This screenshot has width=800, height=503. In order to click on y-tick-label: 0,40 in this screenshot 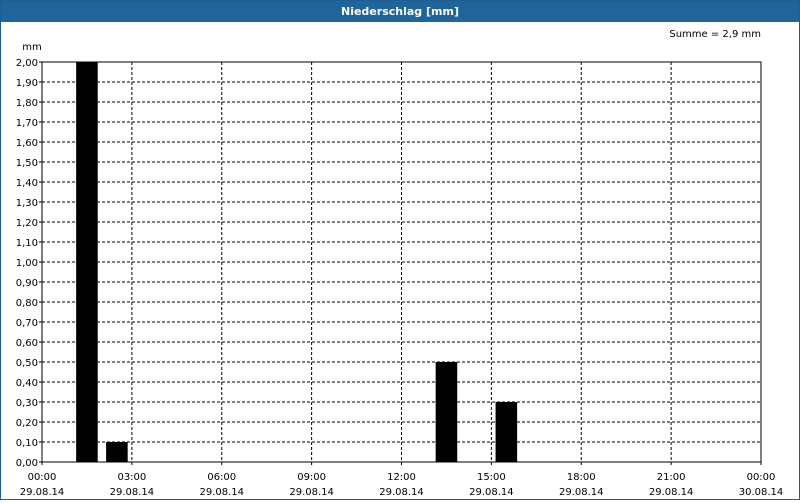, I will do `click(27, 383)`.